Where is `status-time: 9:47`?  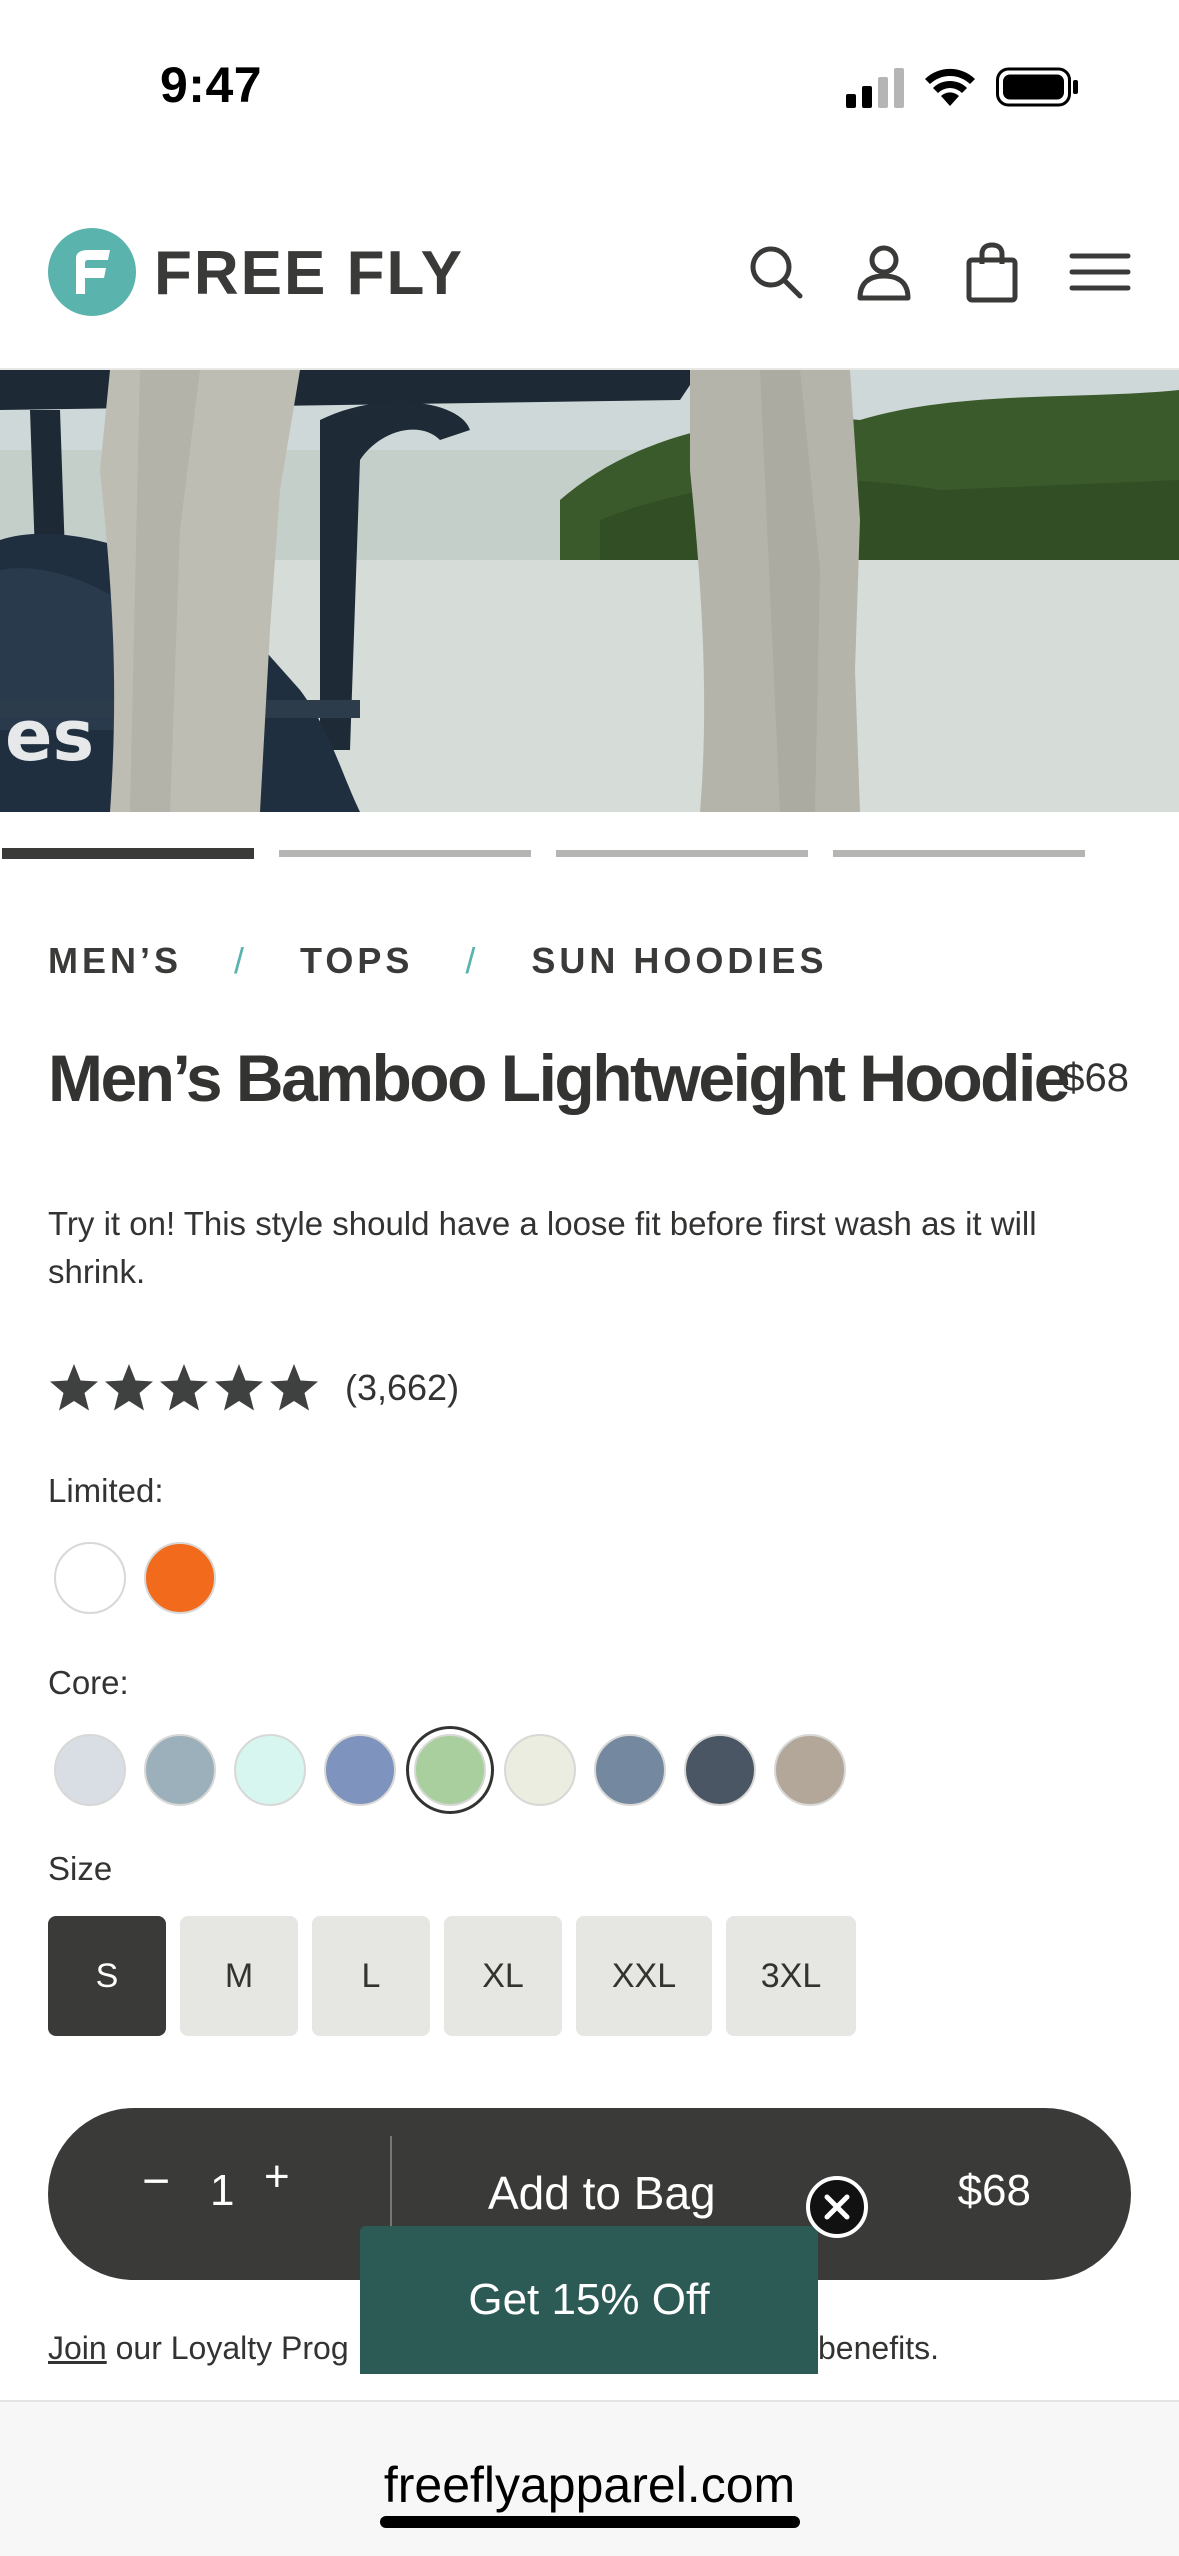 status-time: 9:47 is located at coordinates (211, 85).